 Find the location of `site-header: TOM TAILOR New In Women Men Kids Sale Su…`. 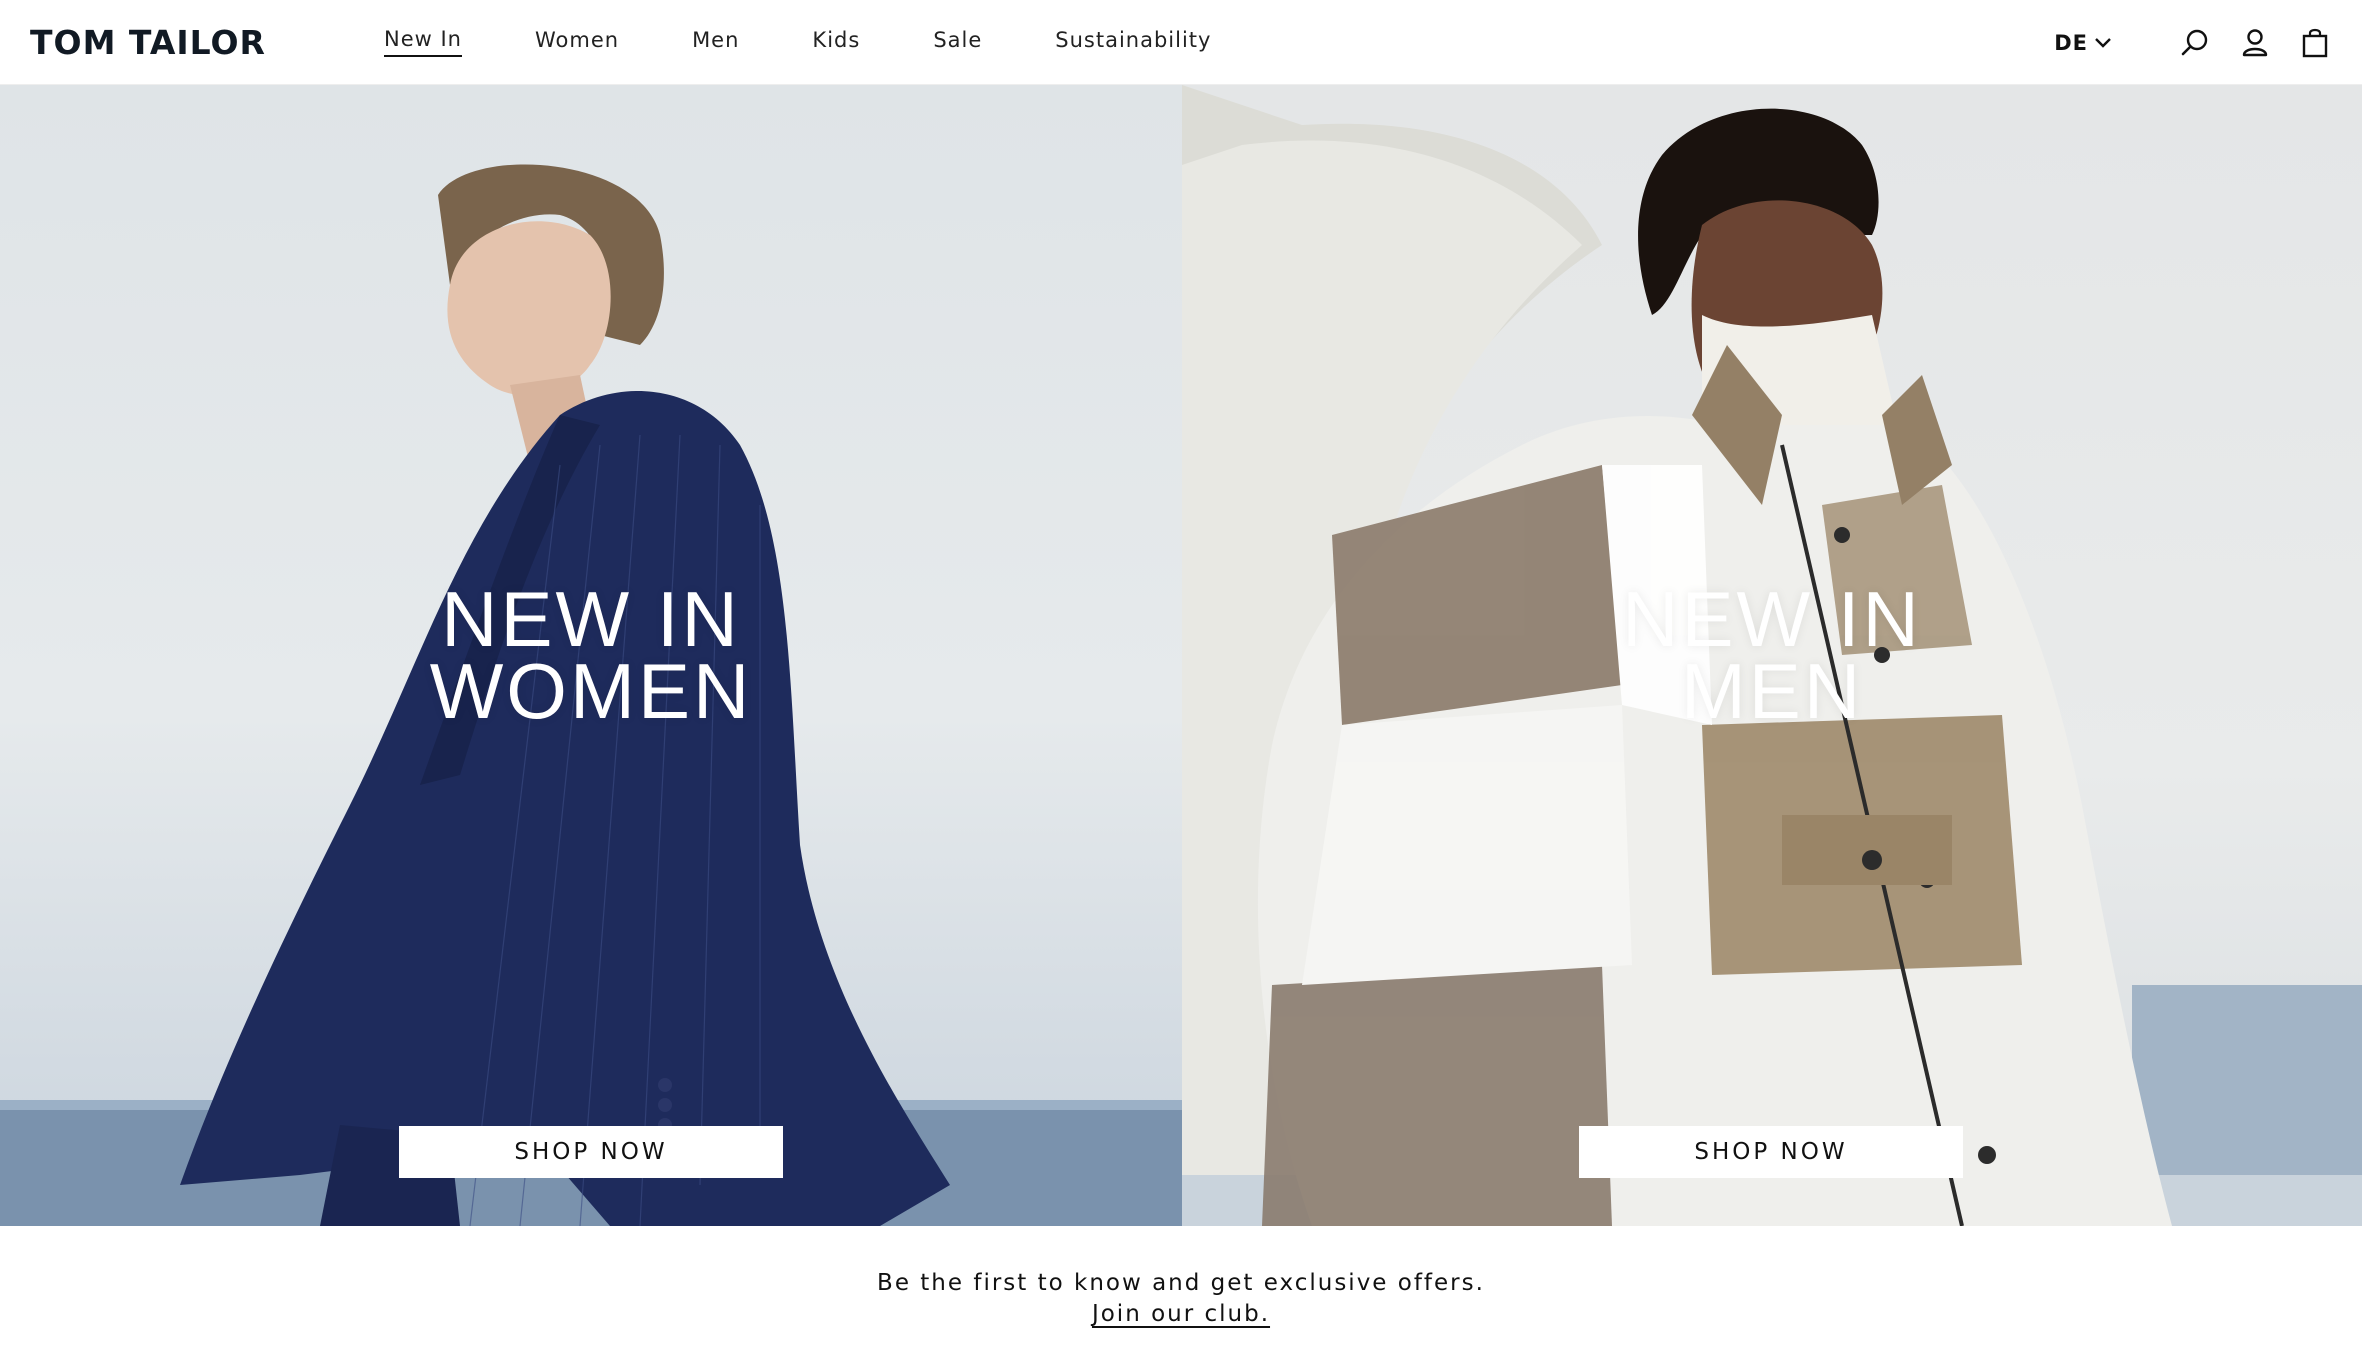

site-header: TOM TAILOR New In Women Men Kids Sale Su… is located at coordinates (1181, 42).